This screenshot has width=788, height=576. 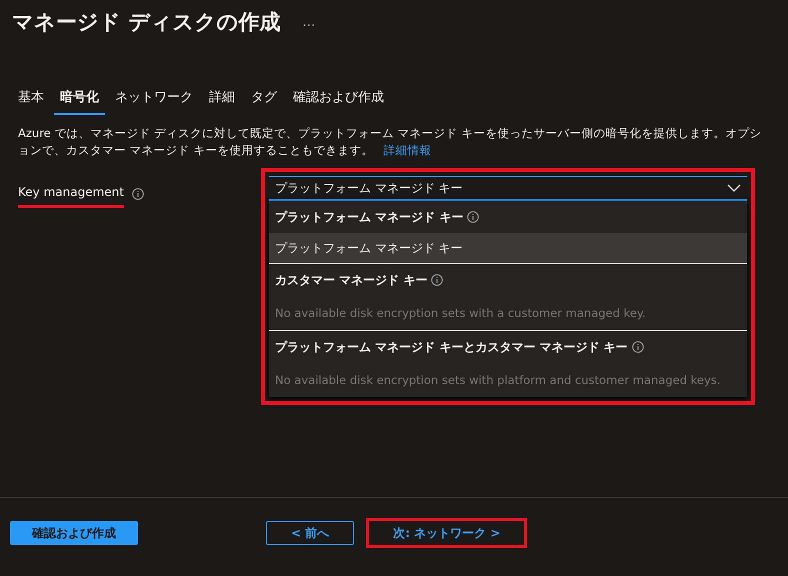 What do you see at coordinates (451, 347) in the screenshot?
I see `group-header: プラットフォーム マネージド キーとカスタマー マネージド キー` at bounding box center [451, 347].